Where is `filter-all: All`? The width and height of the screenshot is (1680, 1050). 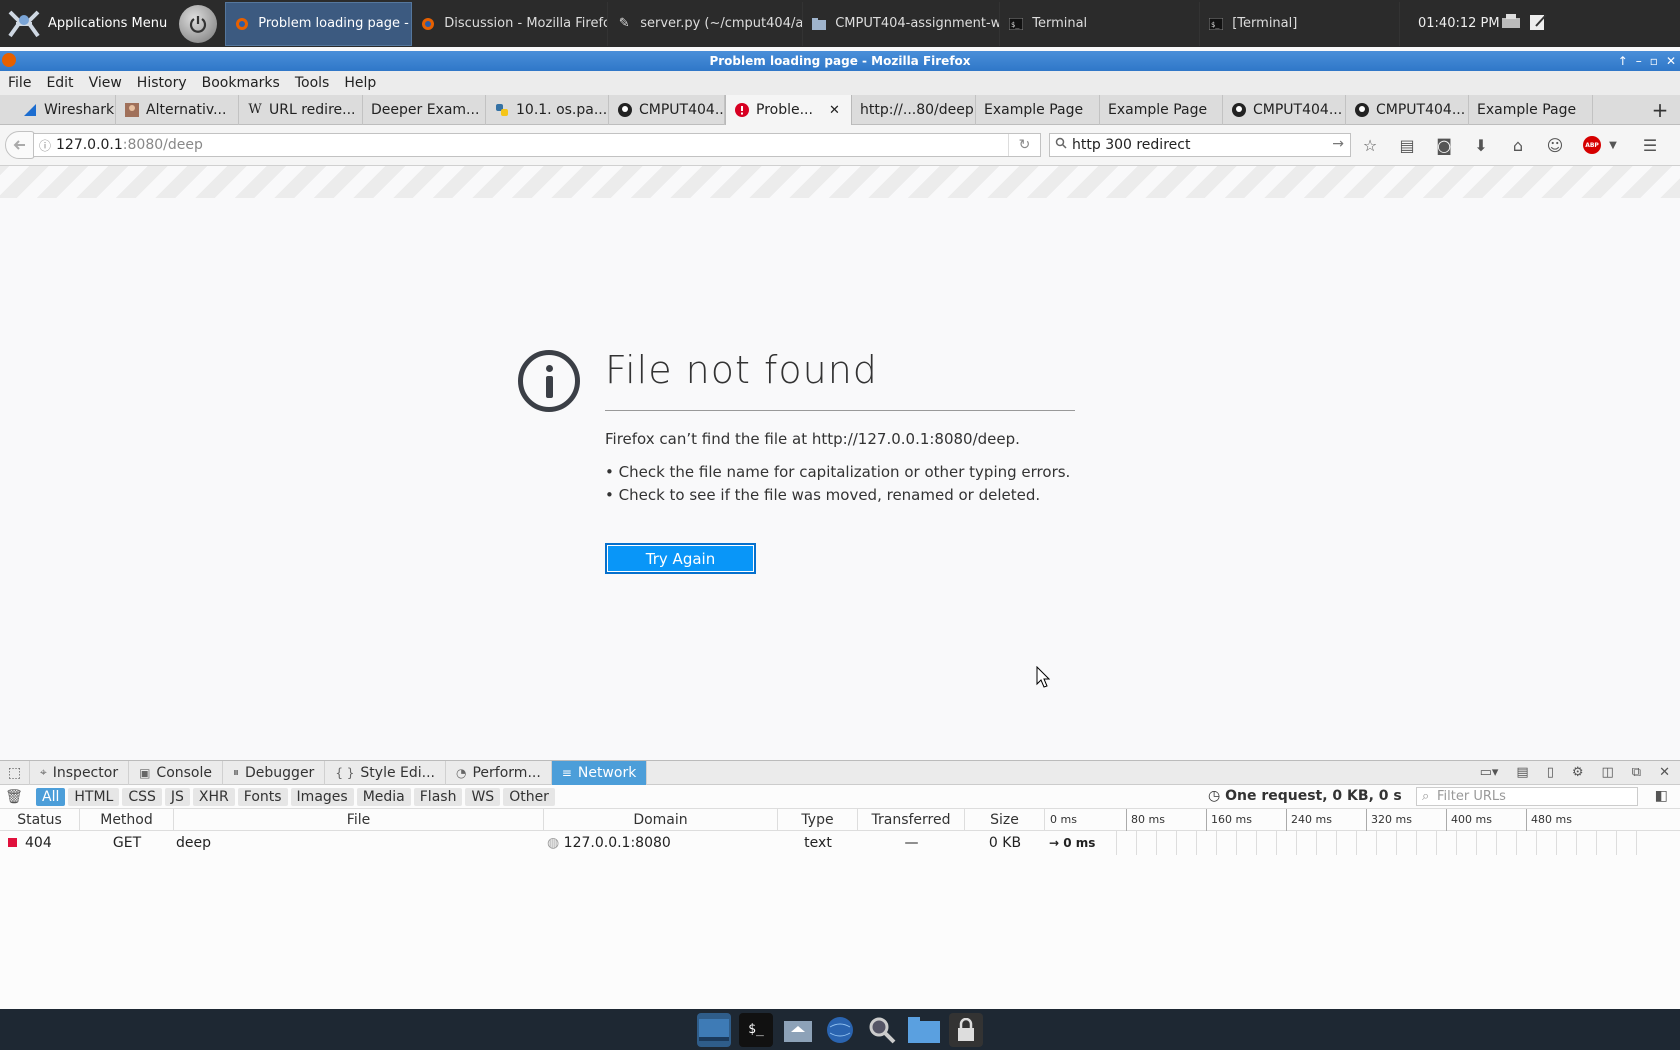 filter-all: All is located at coordinates (51, 796).